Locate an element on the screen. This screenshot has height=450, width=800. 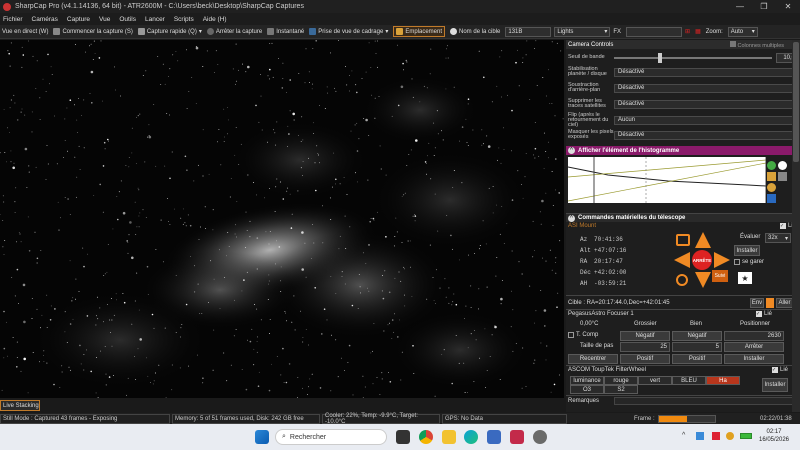
fine-step-input: 5 is located at coordinates (697, 347).